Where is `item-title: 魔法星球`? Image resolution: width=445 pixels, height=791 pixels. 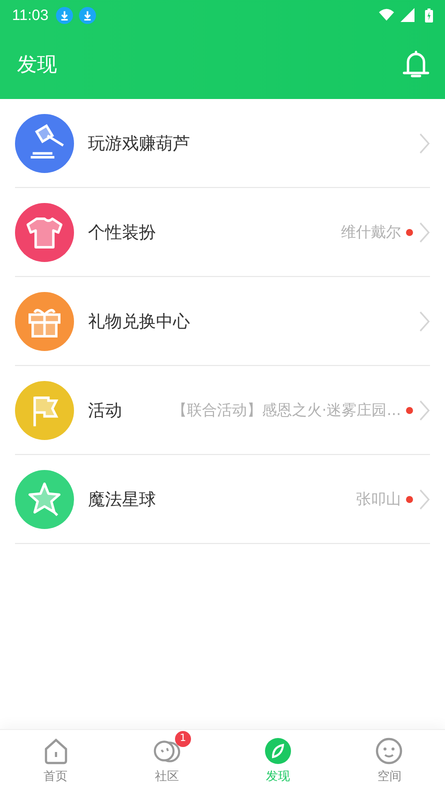
item-title: 魔法星球 is located at coordinates (122, 499).